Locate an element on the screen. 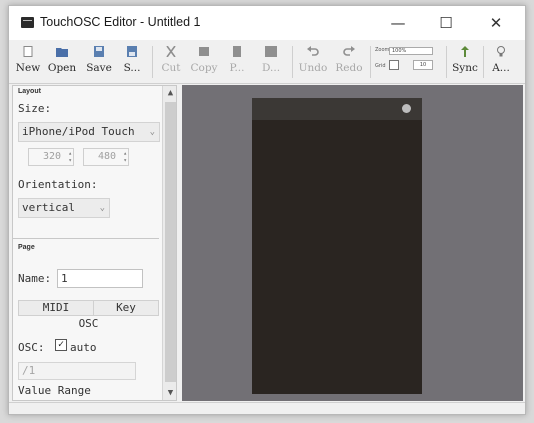 This screenshot has height=423, width=534. zoom-grid-controls: Zoom 100% Grid 10 is located at coordinates (408, 62).